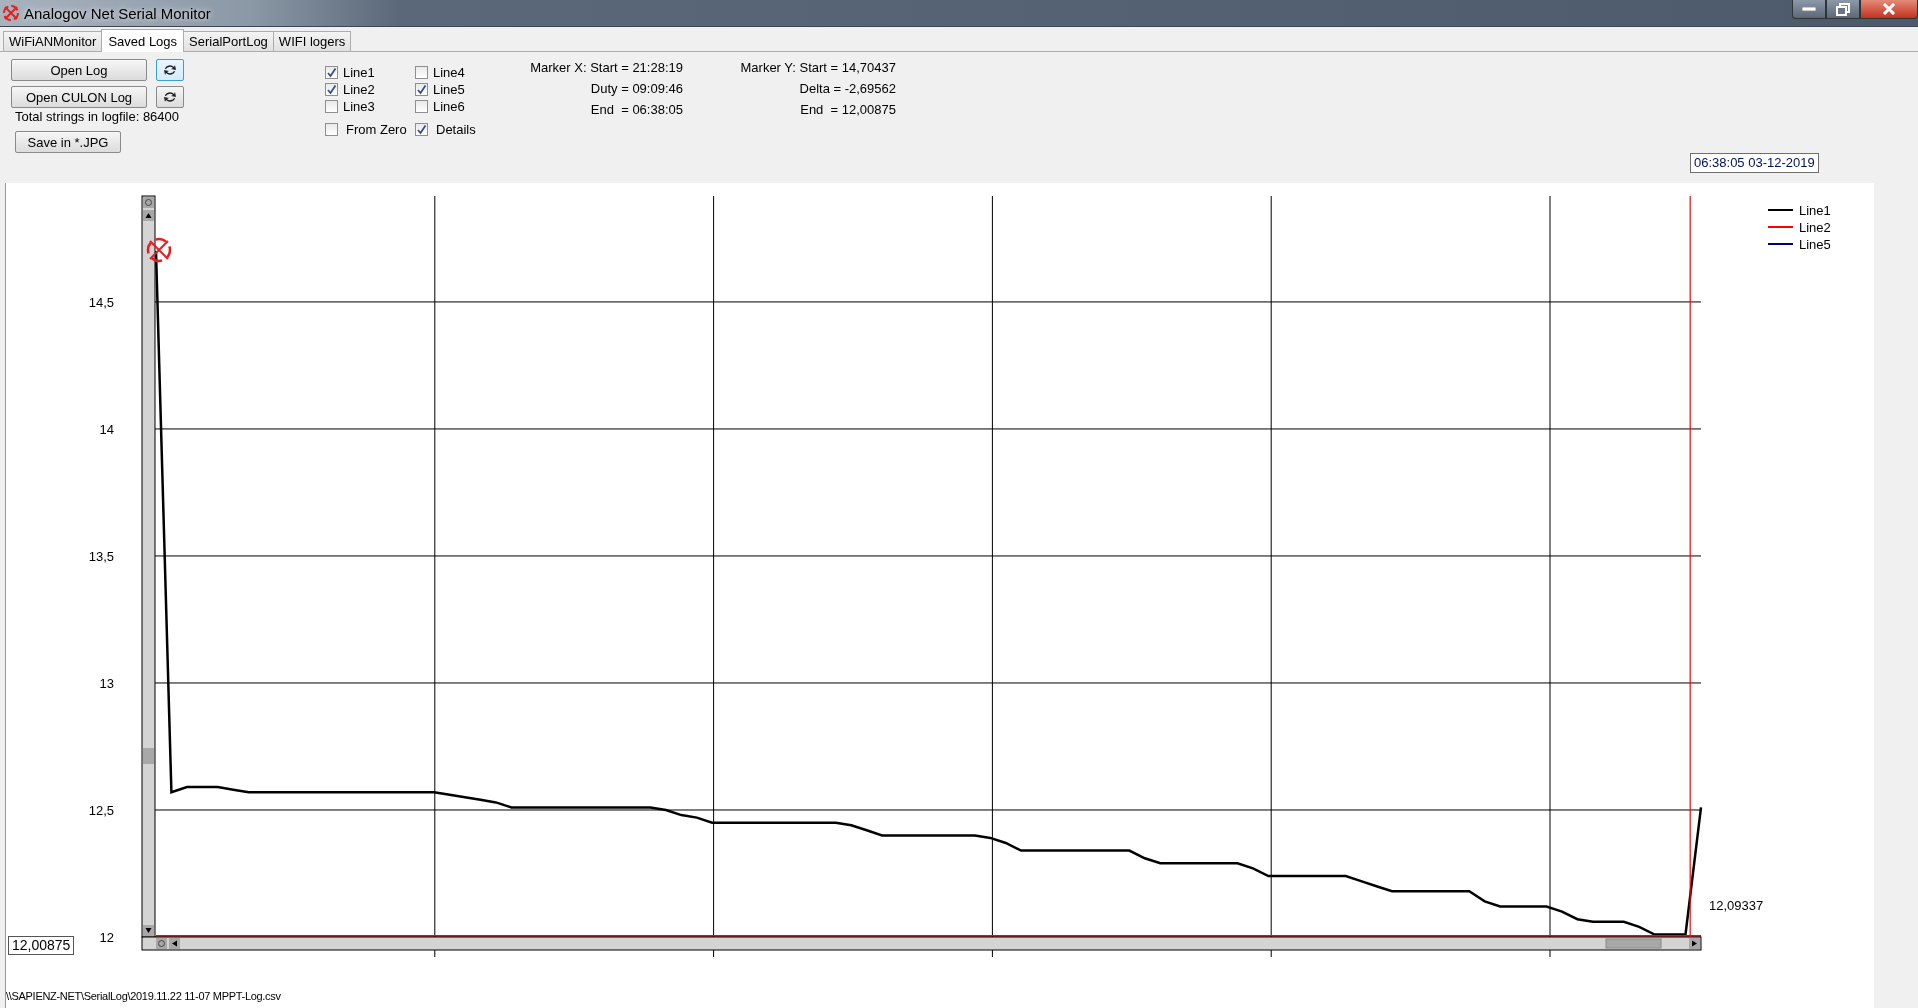 The image size is (1918, 1008). What do you see at coordinates (117, 13) in the screenshot?
I see `window-title: Analogov Net Serial Monitor` at bounding box center [117, 13].